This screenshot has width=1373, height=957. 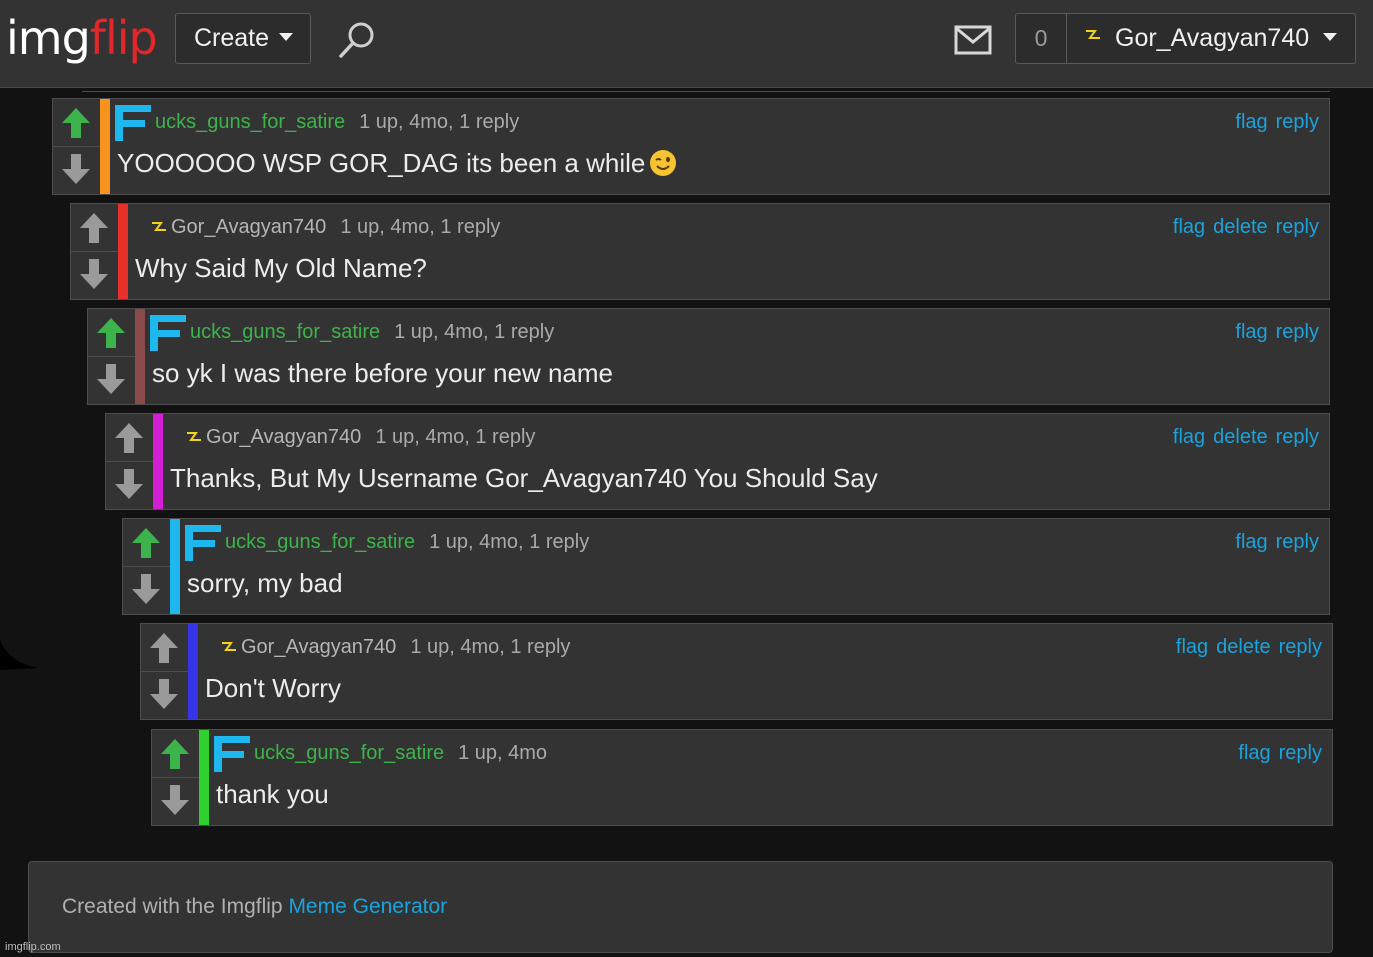 I want to click on comment-body: thank you, so click(x=272, y=794).